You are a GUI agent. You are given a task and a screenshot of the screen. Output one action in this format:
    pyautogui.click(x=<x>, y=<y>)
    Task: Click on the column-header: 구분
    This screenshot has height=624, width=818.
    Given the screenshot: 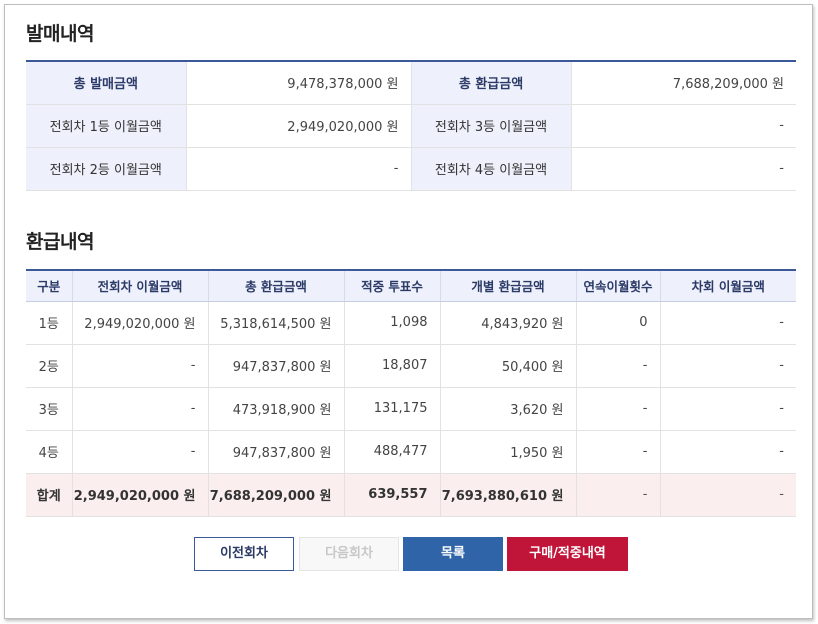 What is the action you would take?
    pyautogui.click(x=49, y=286)
    